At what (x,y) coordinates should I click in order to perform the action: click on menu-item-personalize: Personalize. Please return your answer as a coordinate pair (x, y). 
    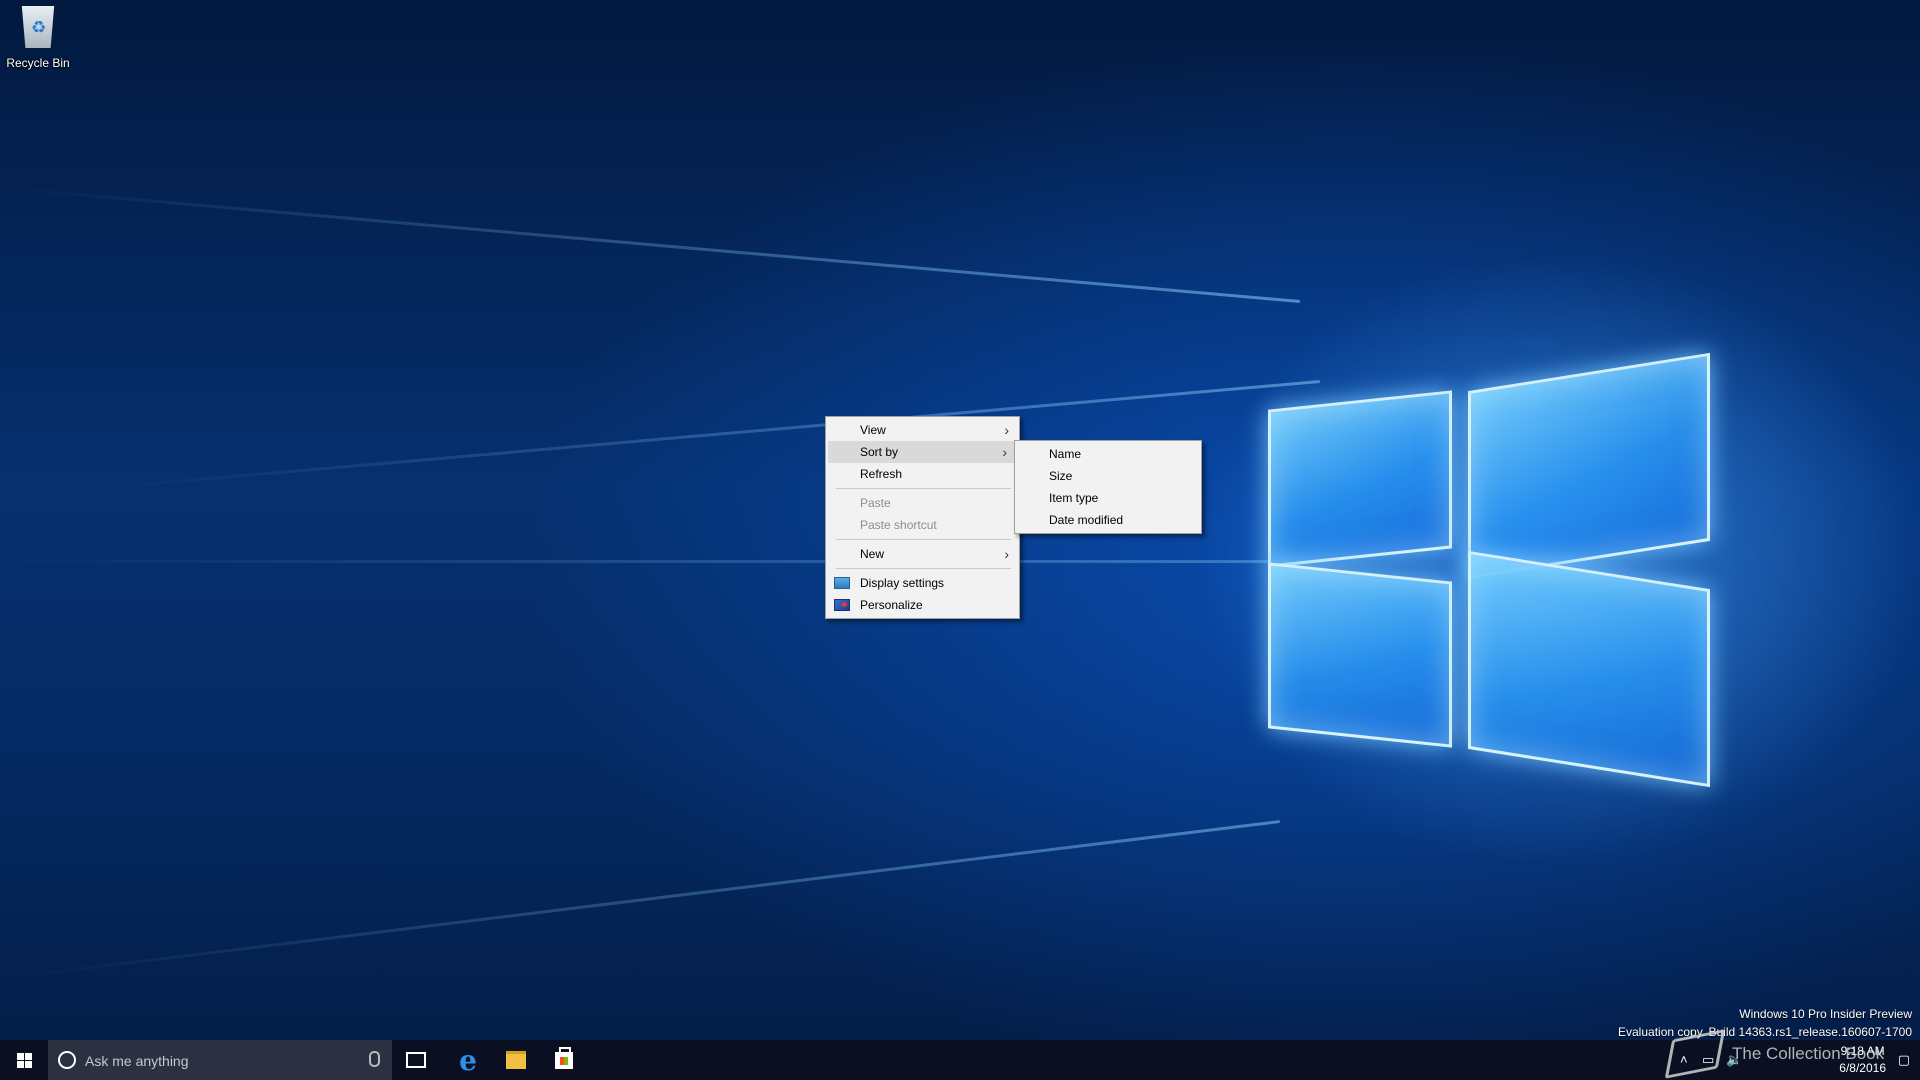
    Looking at the image, I should click on (922, 605).